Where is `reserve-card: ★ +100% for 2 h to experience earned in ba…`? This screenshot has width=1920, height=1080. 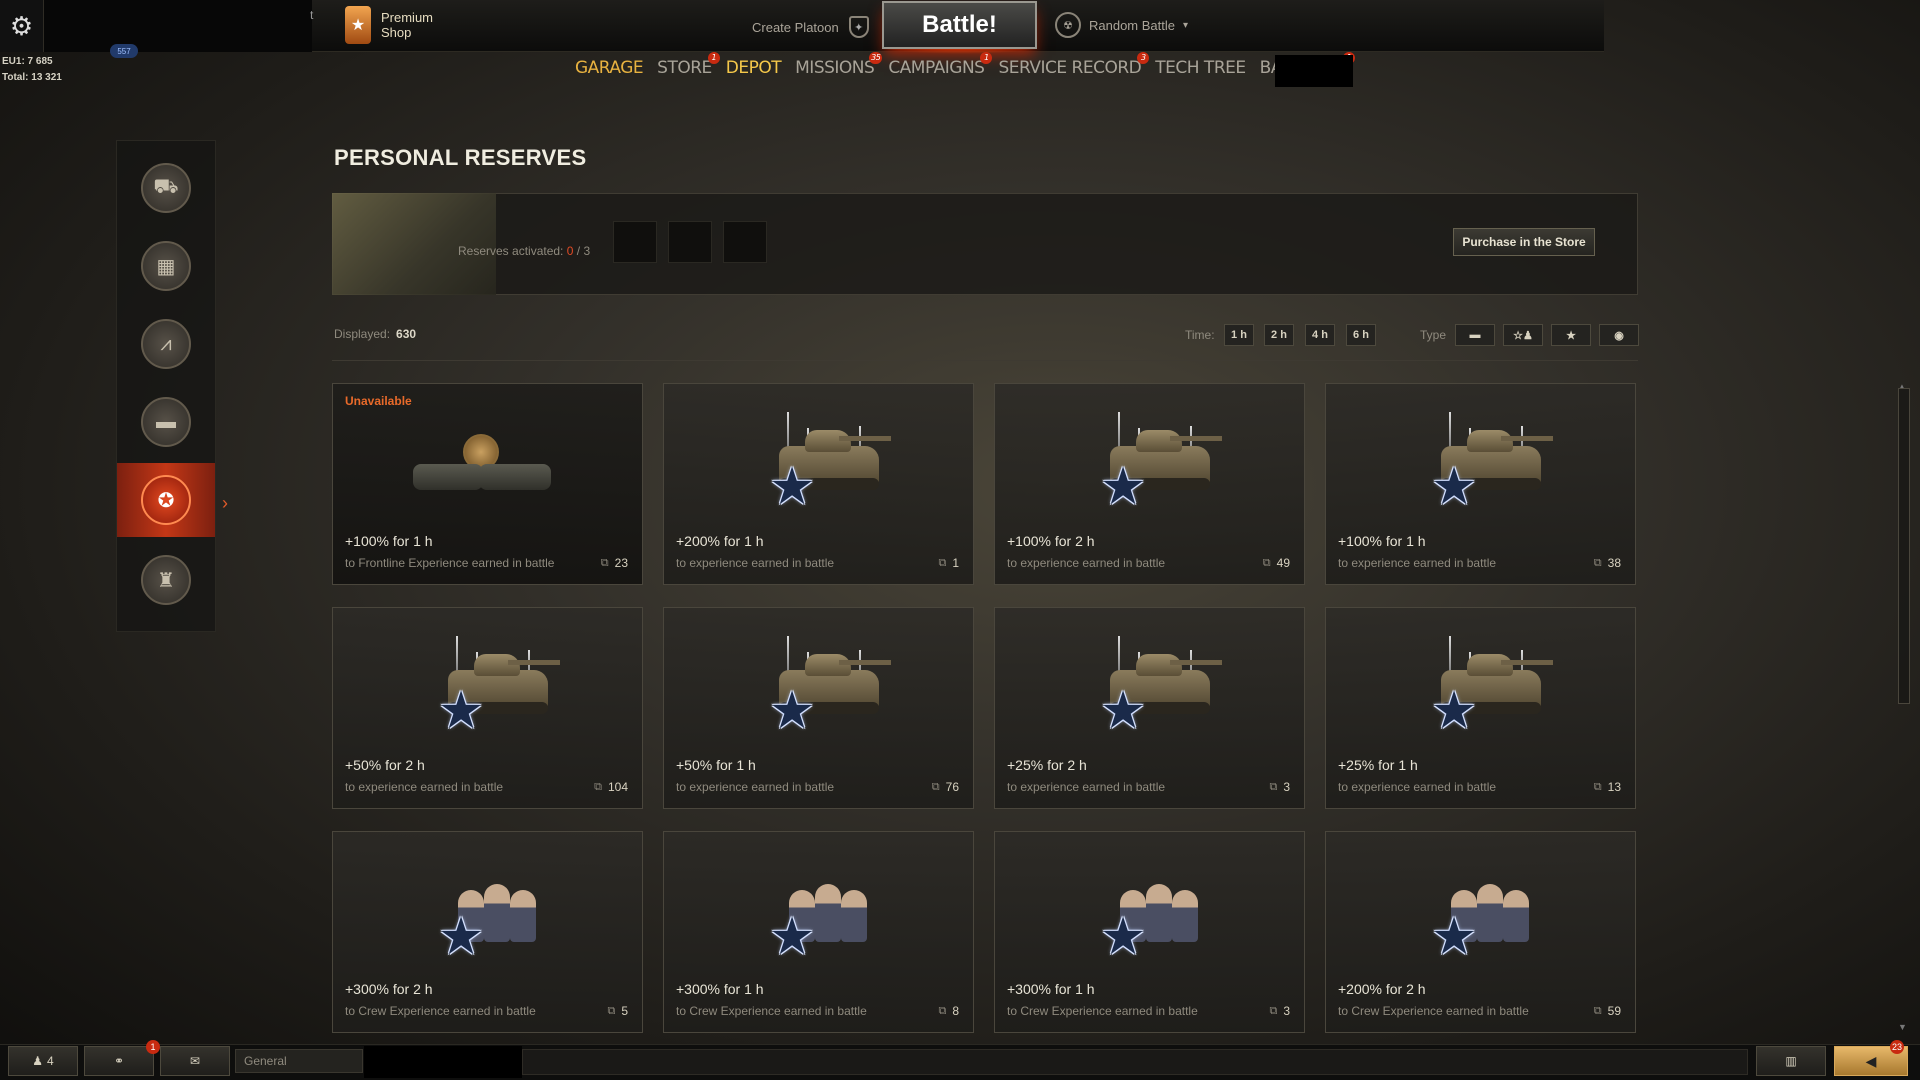
reserve-card: ★ +100% for 2 h to experience earned in ba… is located at coordinates (1149, 484).